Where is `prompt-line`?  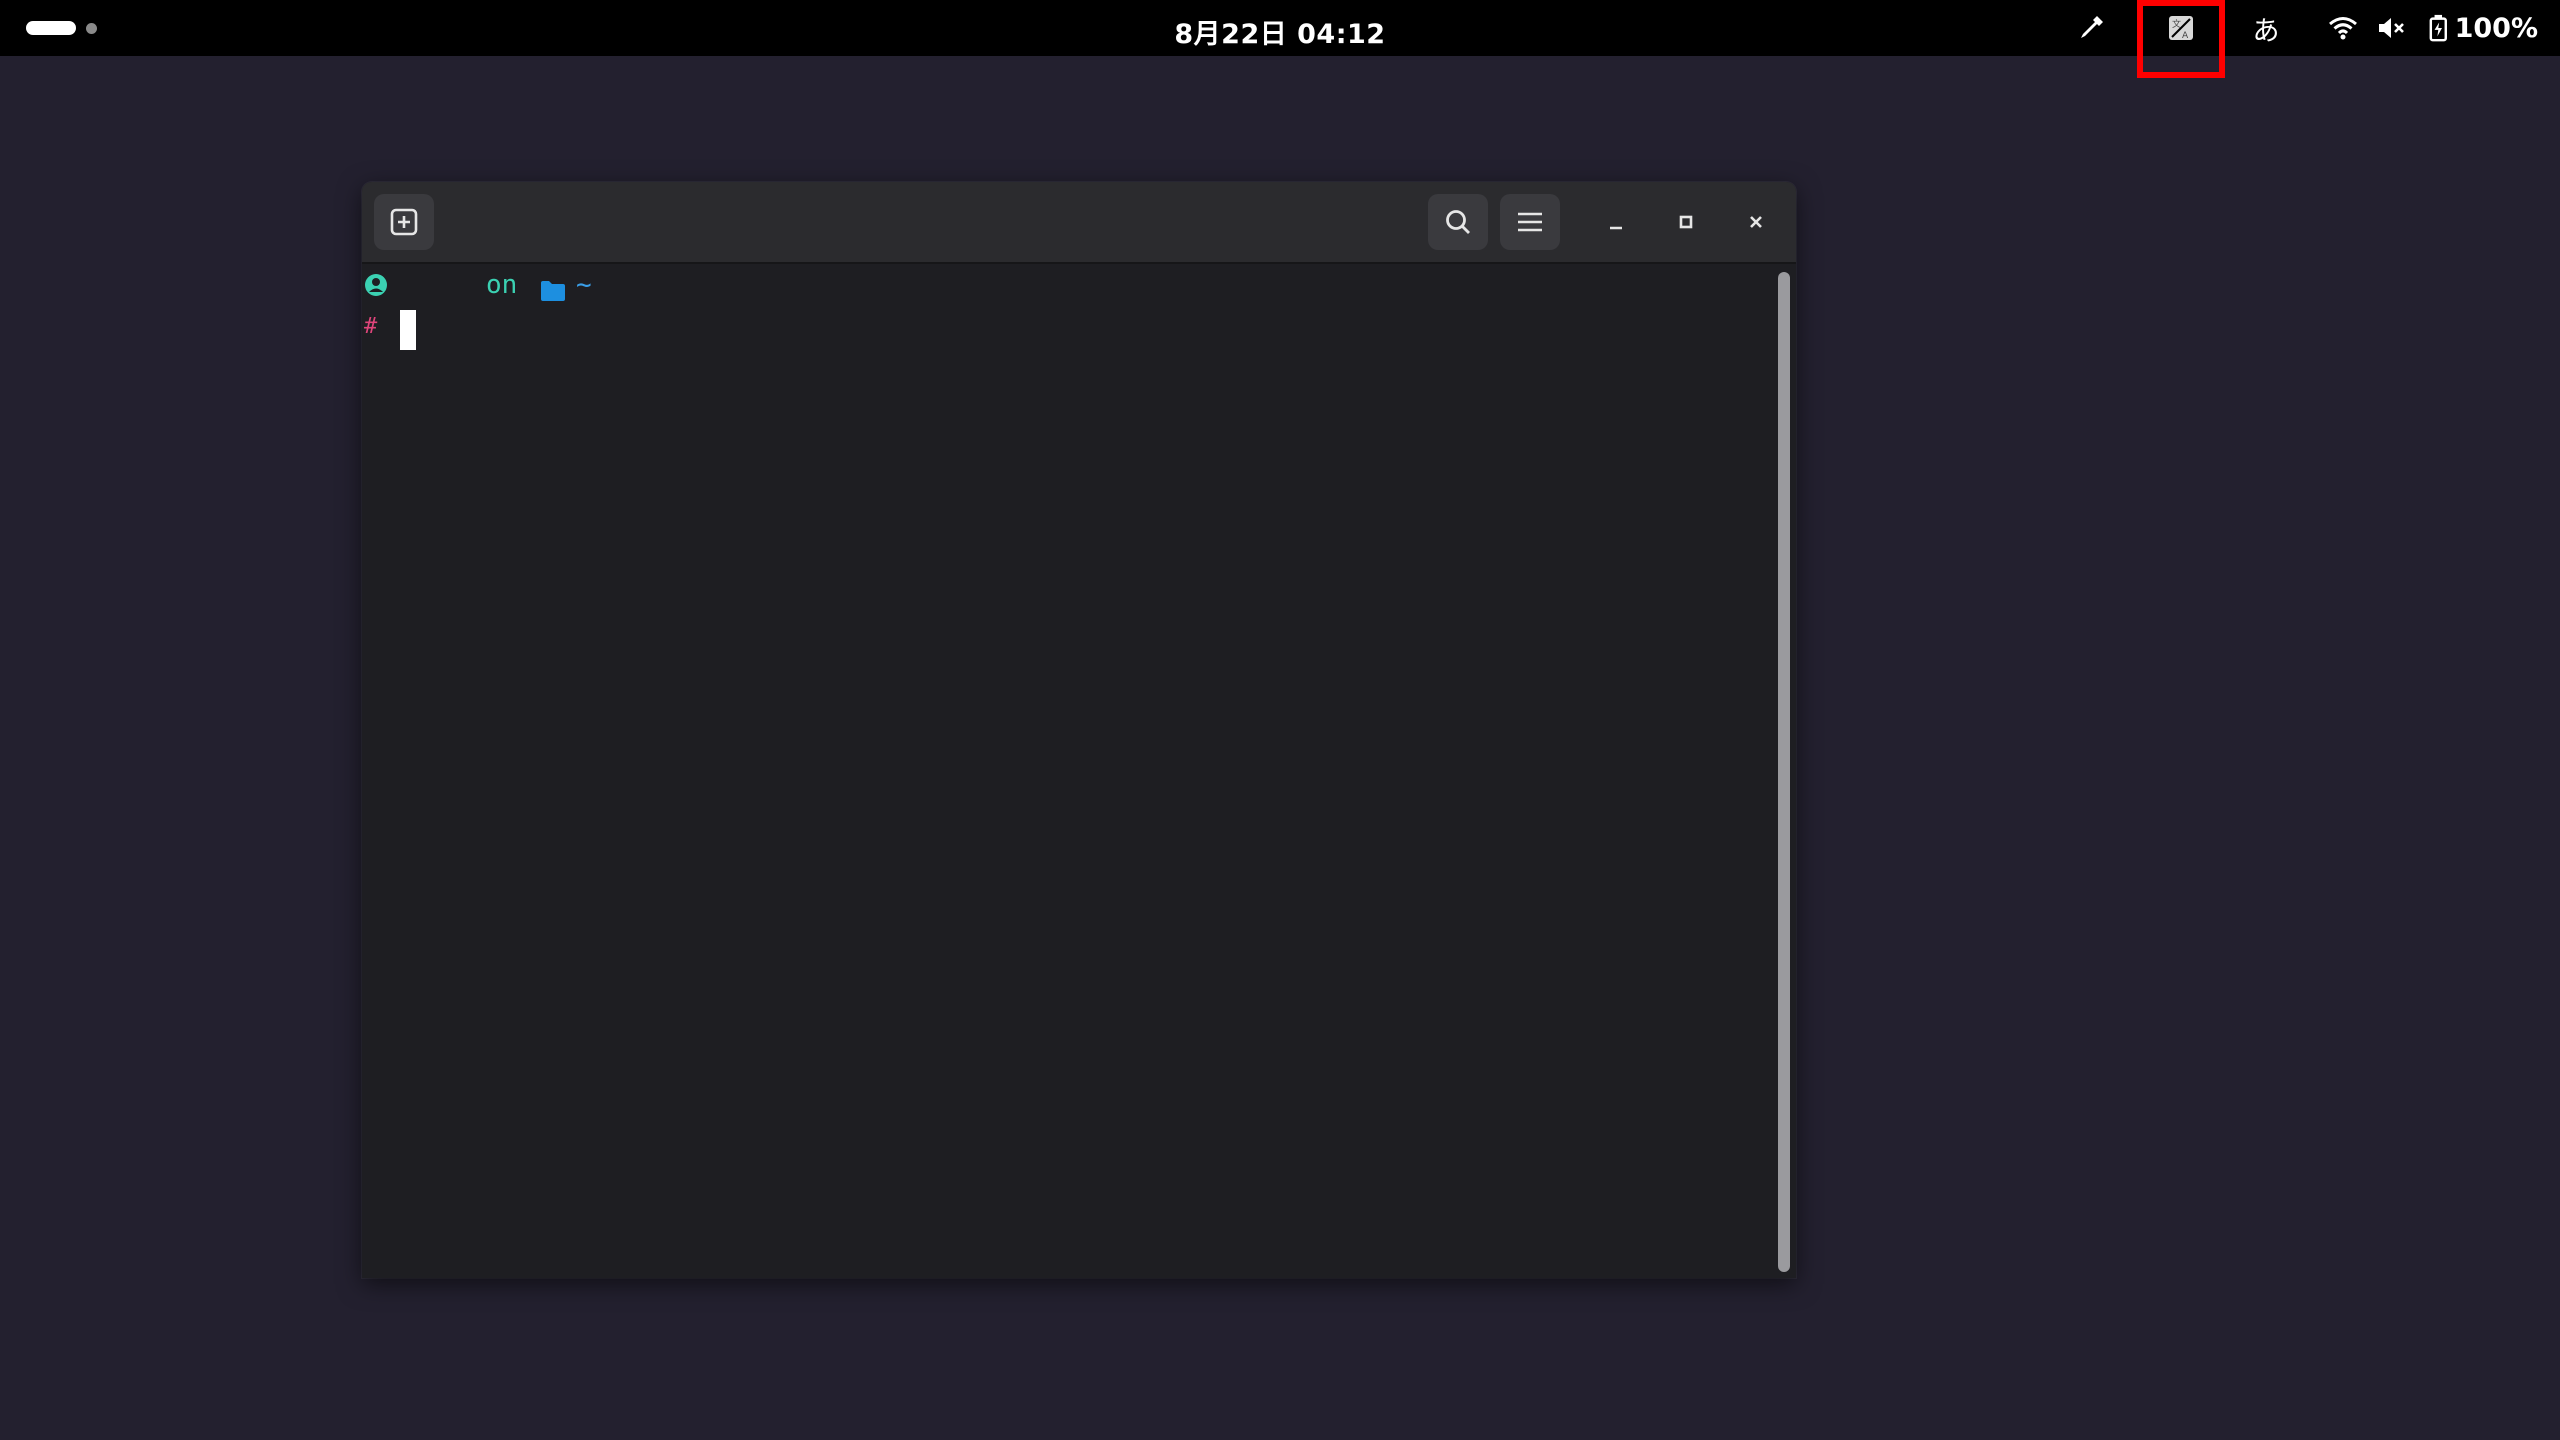 prompt-line is located at coordinates (376, 285).